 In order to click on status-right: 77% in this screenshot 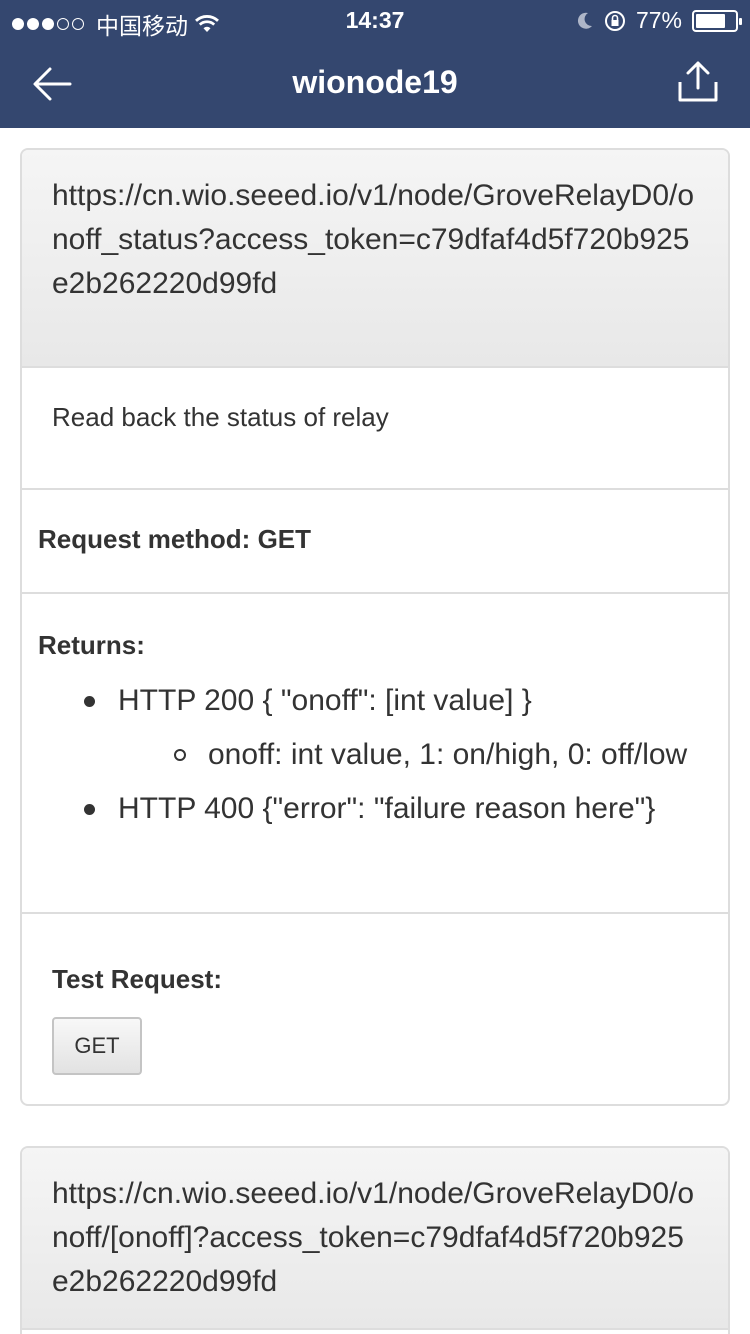, I will do `click(659, 20)`.